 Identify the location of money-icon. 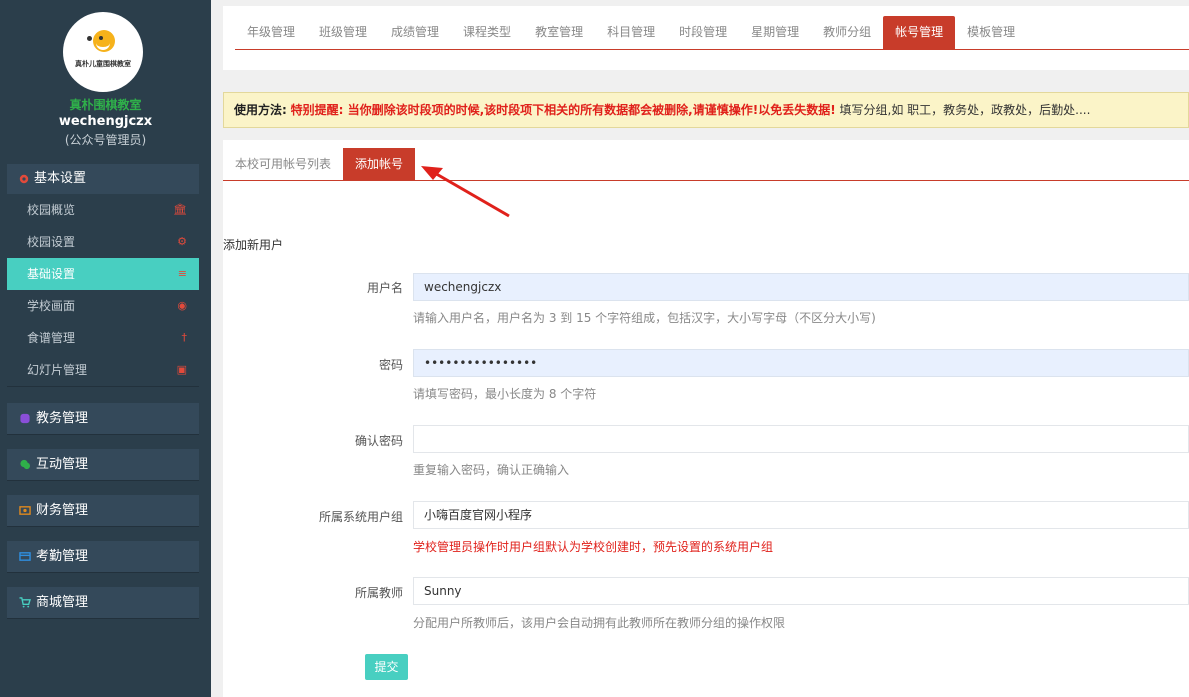
(25, 510).